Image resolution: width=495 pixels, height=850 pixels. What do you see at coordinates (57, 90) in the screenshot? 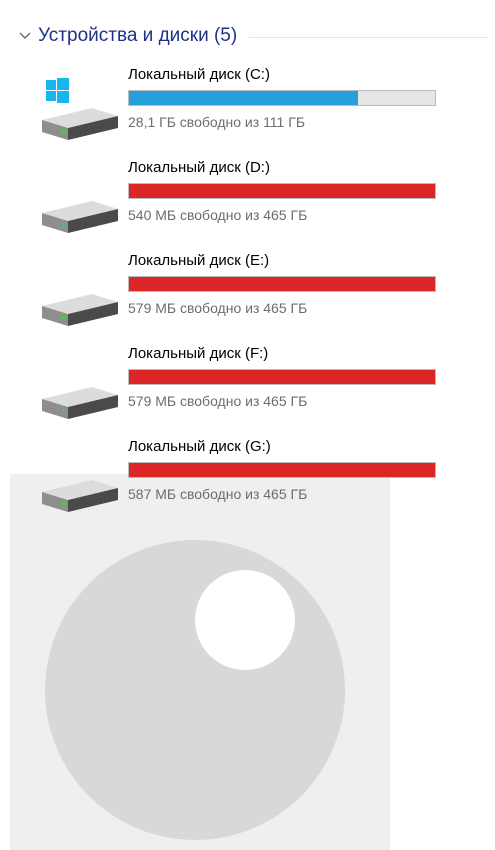
I see `windows-logo-icon` at bounding box center [57, 90].